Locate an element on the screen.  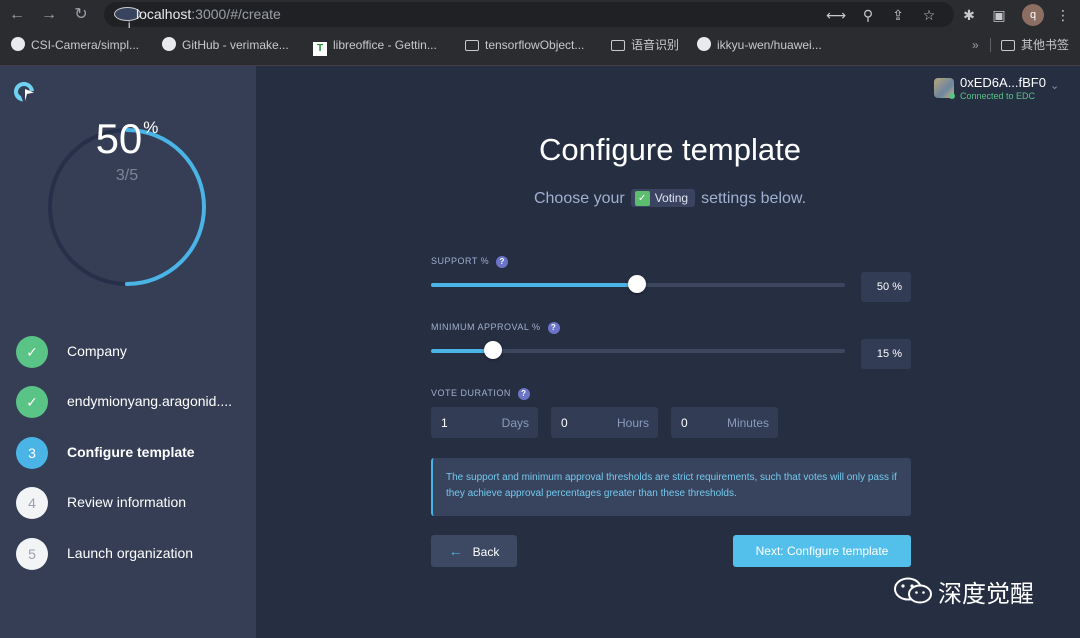
page-subtitle: Choose your ✓ Voting settings below. is located at coordinates (670, 198).